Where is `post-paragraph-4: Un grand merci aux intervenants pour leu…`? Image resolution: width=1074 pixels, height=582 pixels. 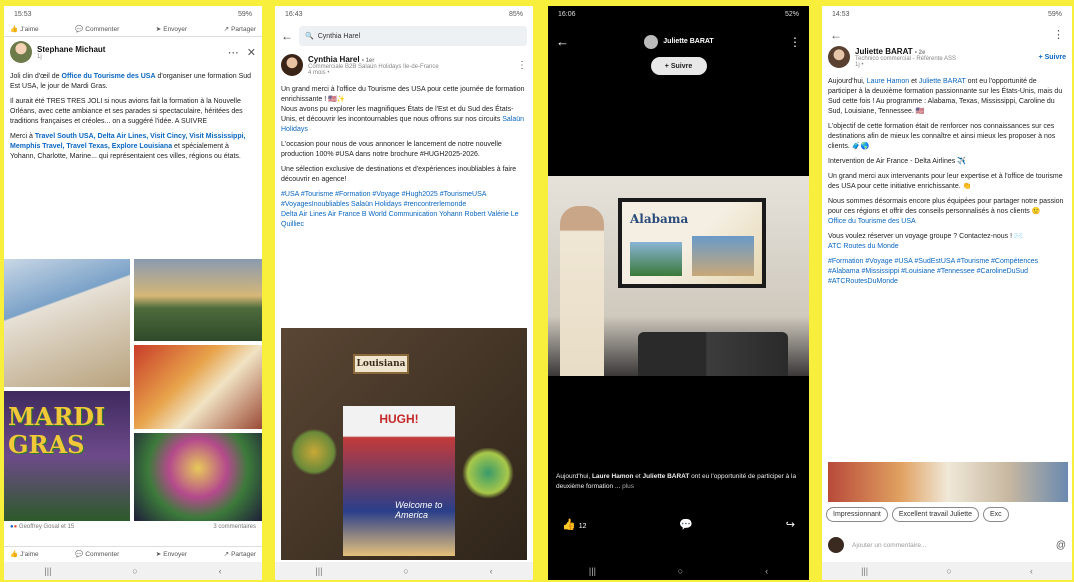 post-paragraph-4: Un grand merci aux intervenants pour leu… is located at coordinates (945, 181).